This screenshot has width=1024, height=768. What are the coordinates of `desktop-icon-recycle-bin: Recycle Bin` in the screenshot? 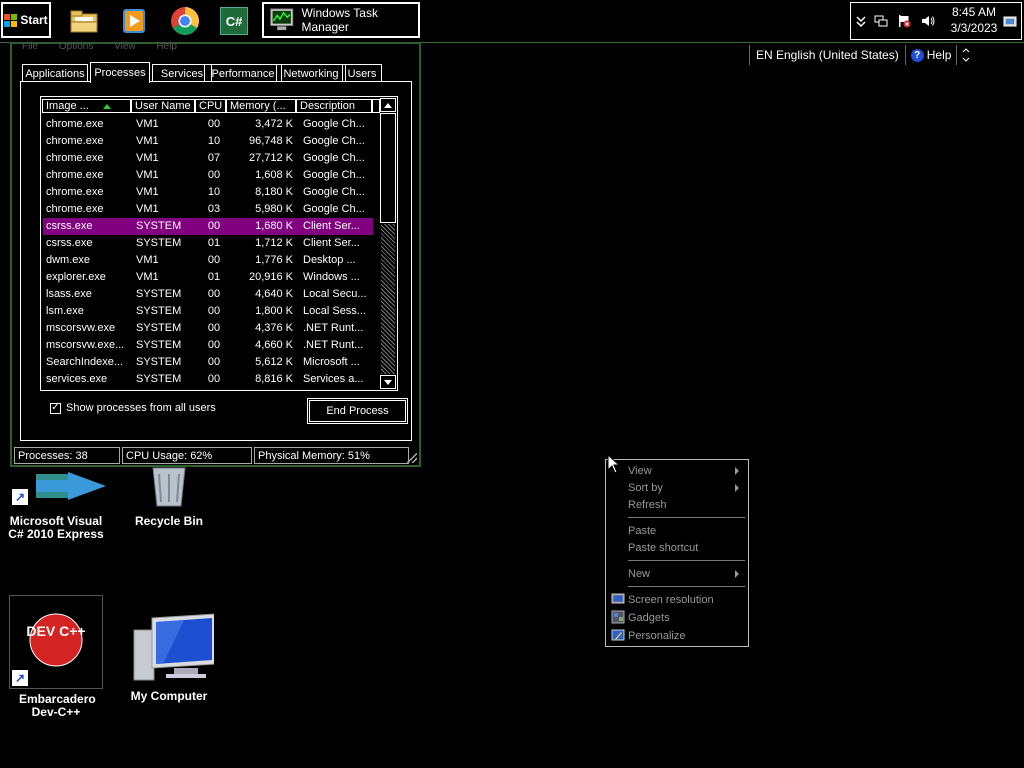 It's located at (169, 497).